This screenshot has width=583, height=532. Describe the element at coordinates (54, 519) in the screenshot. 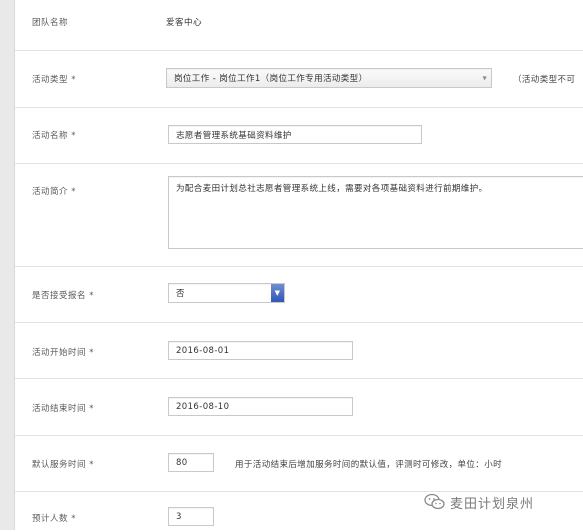

I see `expected-people-label: 预计人数 *` at that location.